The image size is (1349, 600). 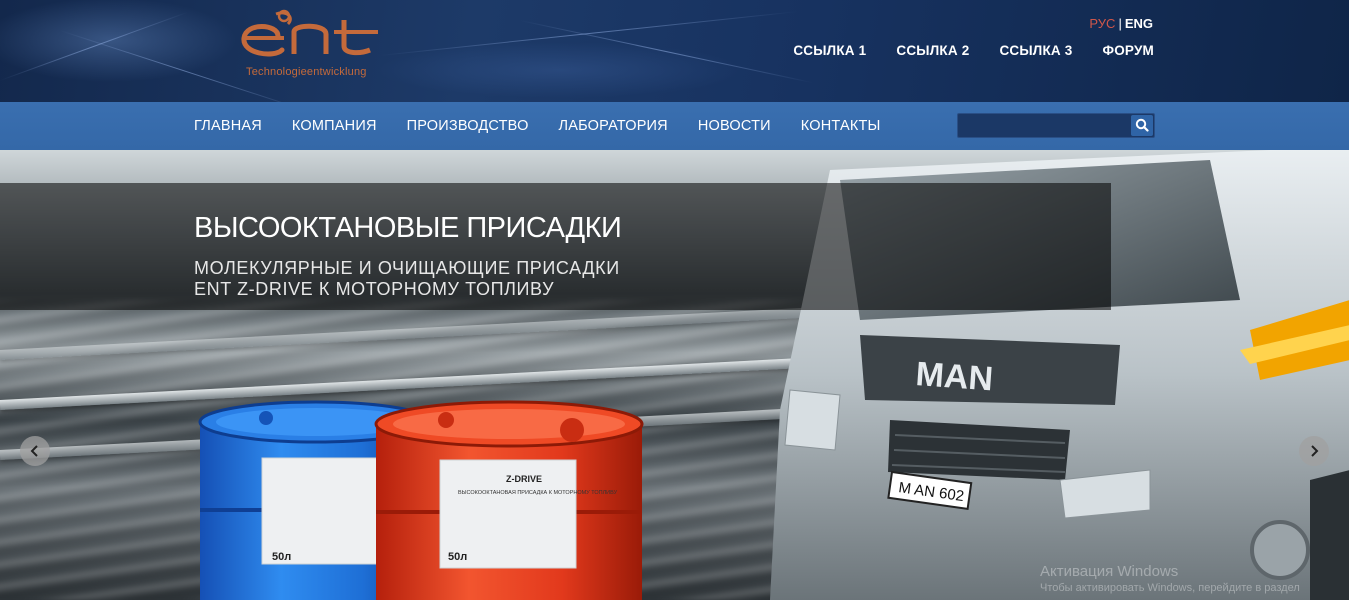 I want to click on nav-item-contacts: КОНТАКТЫ, so click(x=841, y=126).